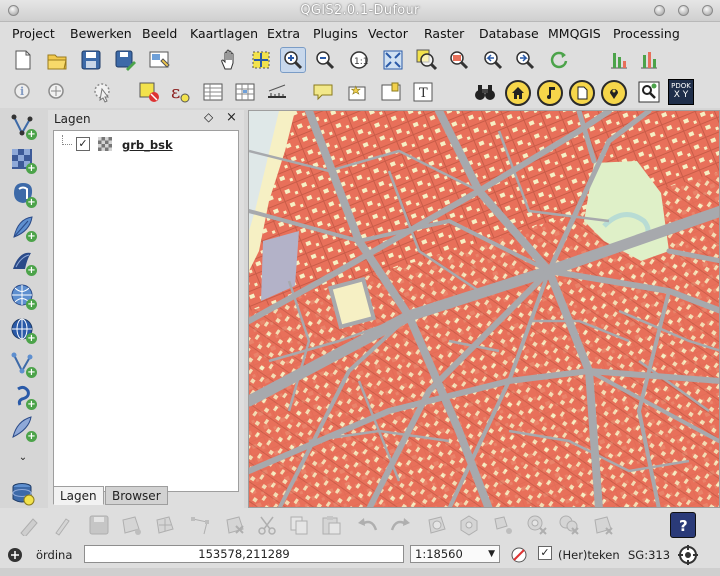 Image resolution: width=720 pixels, height=576 pixels. Describe the element at coordinates (469, 525) in the screenshot. I see `add-ring-icon` at that location.